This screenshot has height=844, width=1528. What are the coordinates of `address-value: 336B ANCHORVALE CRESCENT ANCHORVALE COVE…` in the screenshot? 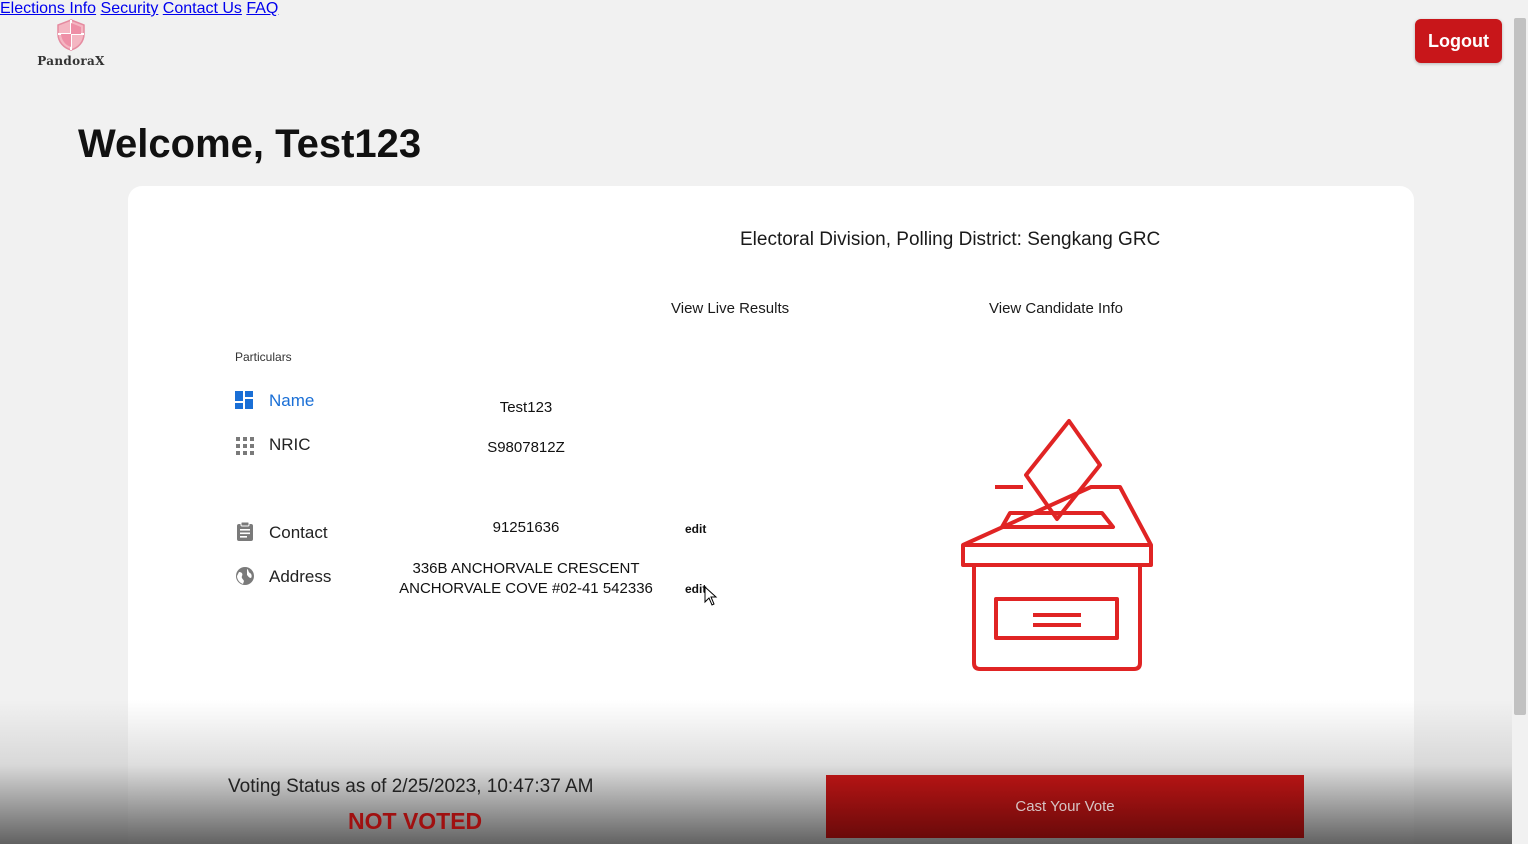 It's located at (526, 579).